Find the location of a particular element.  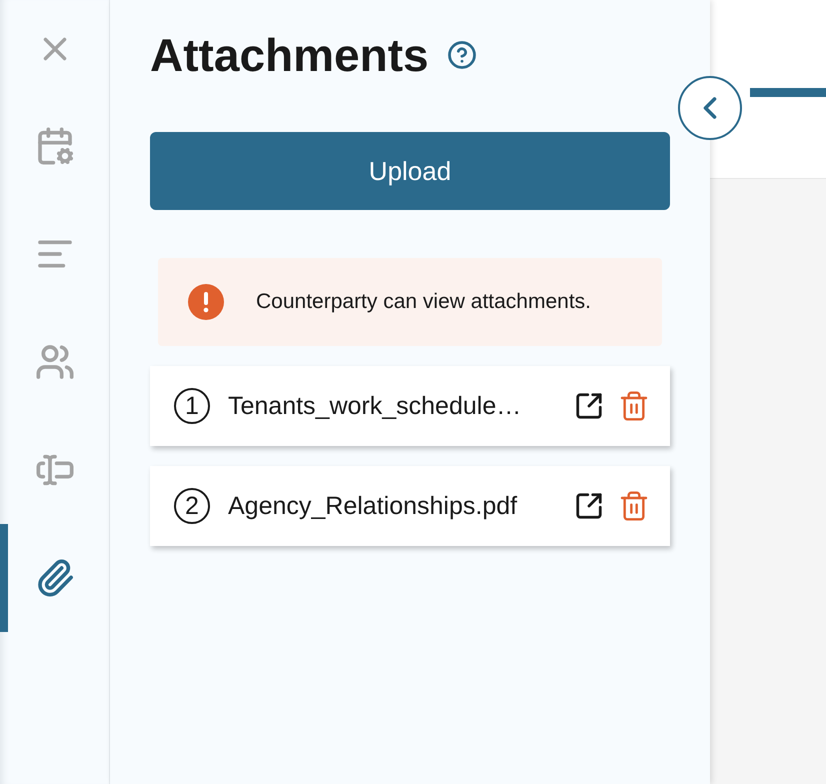

file-row: 2 Agency_Relationships.pdf is located at coordinates (410, 506).